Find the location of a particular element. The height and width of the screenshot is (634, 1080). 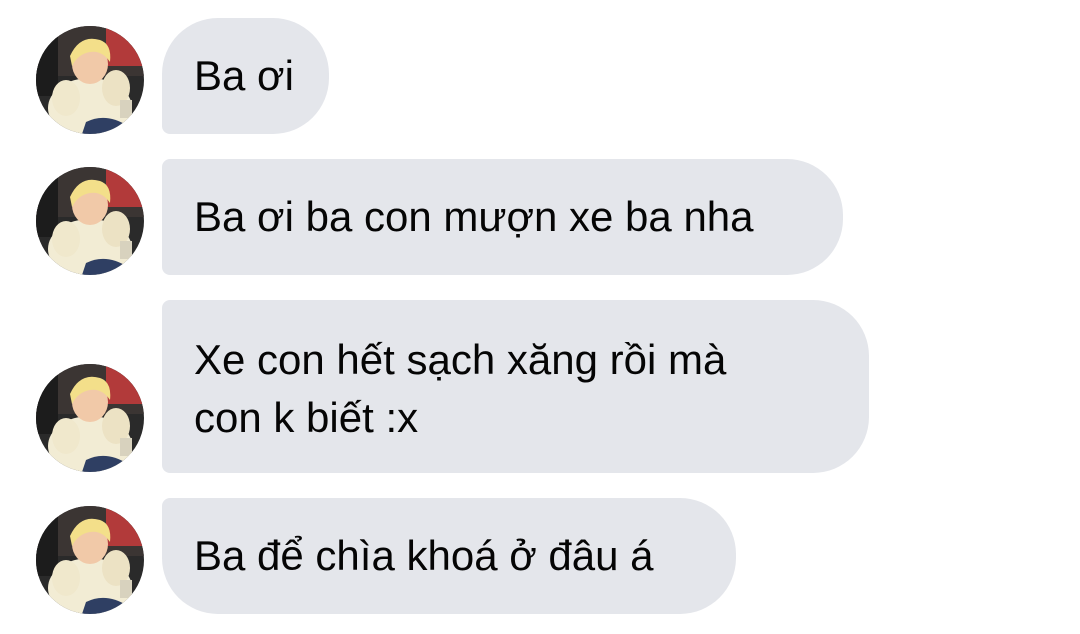

message-bubble: Ba ơi ba con mượn xe ba nha is located at coordinates (502, 217).